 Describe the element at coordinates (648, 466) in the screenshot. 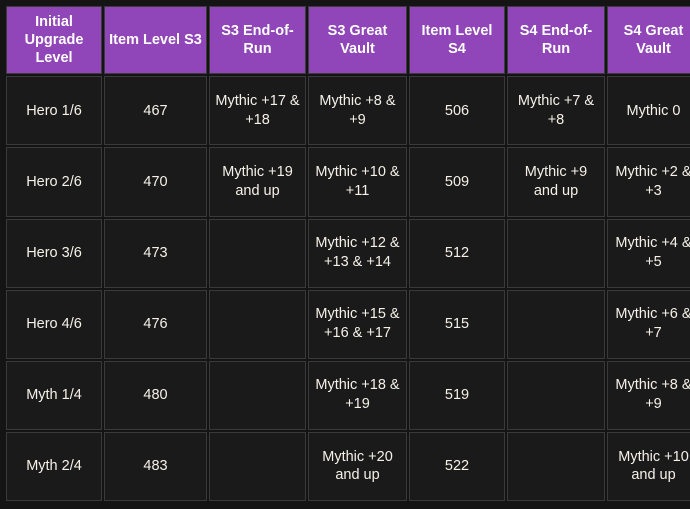

I see `cell-s4-great-vault: Mythic +10 and up` at that location.